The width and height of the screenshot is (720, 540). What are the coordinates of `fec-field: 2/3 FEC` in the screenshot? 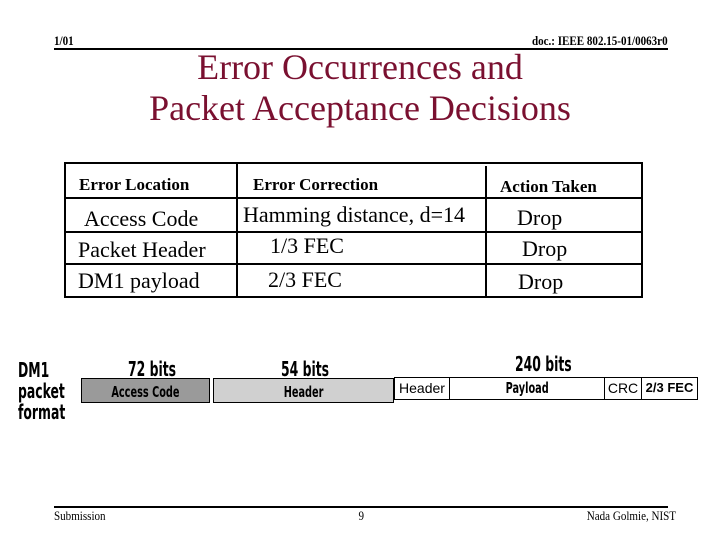 It's located at (669, 388).